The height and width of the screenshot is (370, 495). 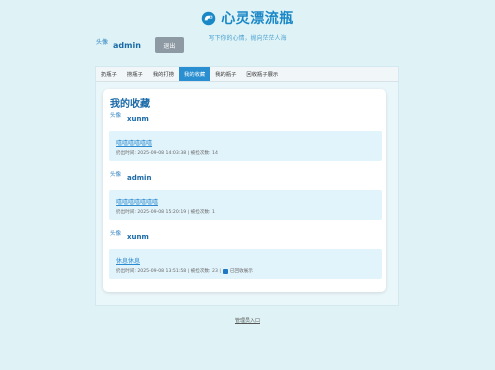 I want to click on tab-recycled-bottles: 回收瓶子展示, so click(x=262, y=74).